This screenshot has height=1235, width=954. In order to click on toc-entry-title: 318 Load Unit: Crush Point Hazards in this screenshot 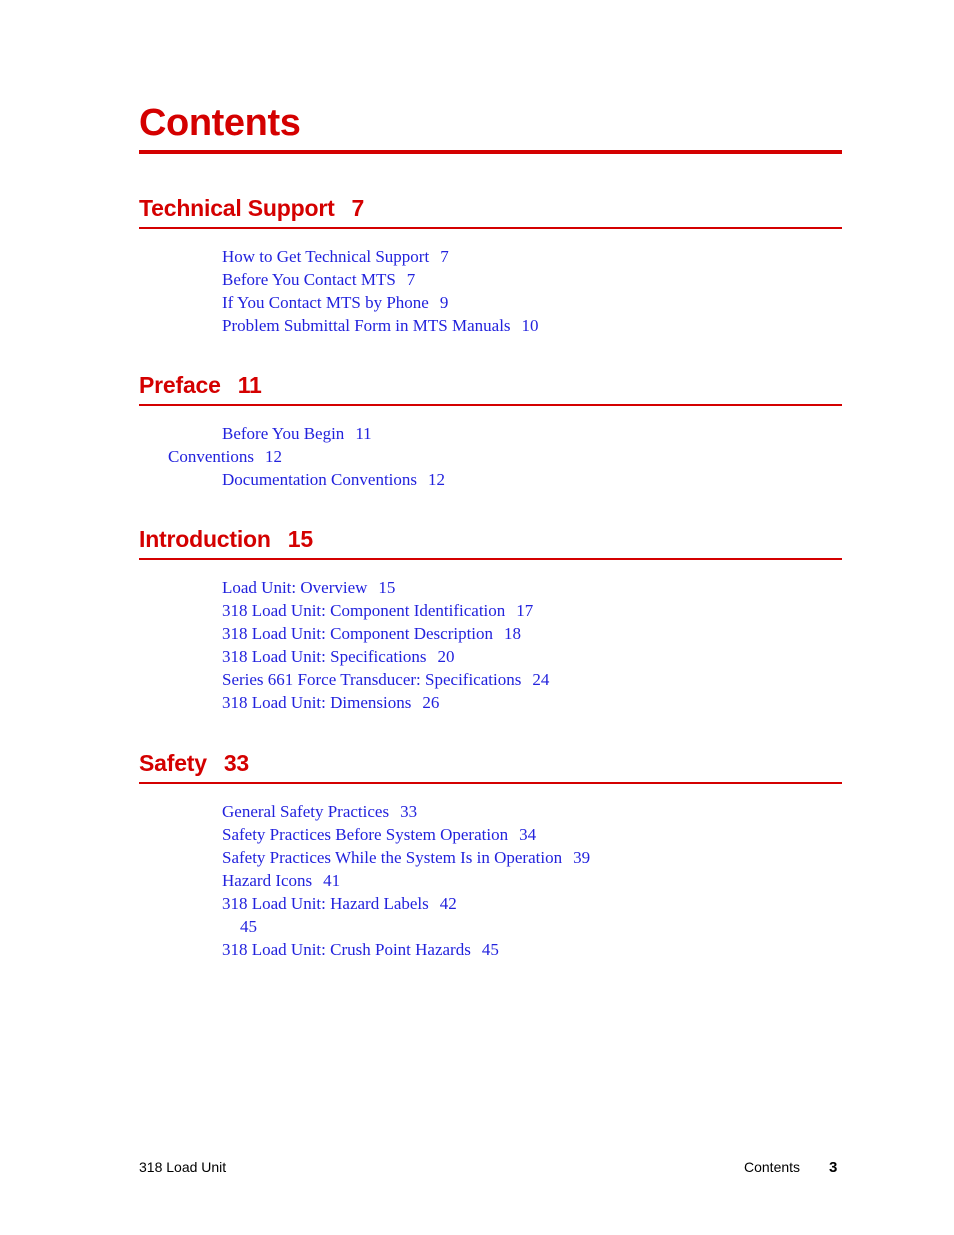, I will do `click(346, 949)`.